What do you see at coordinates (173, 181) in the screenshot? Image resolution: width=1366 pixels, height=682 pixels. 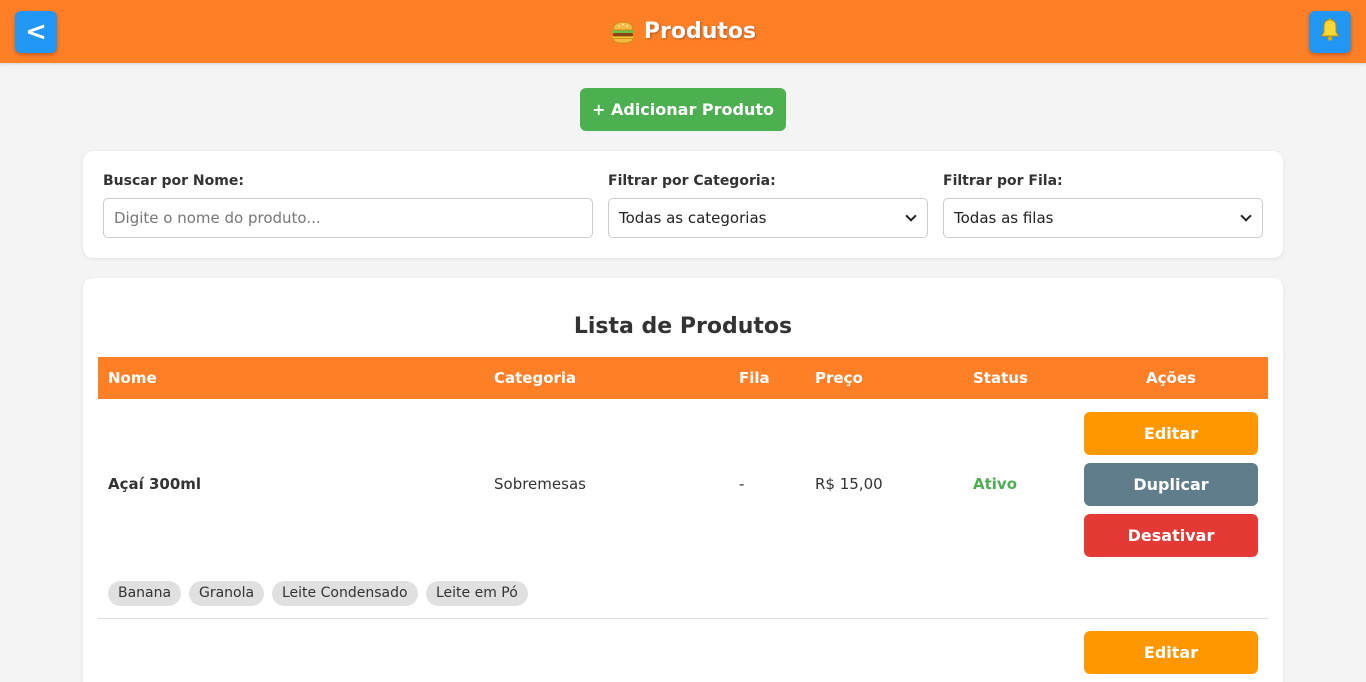 I see `name-filter-label: Buscar por Nome:` at bounding box center [173, 181].